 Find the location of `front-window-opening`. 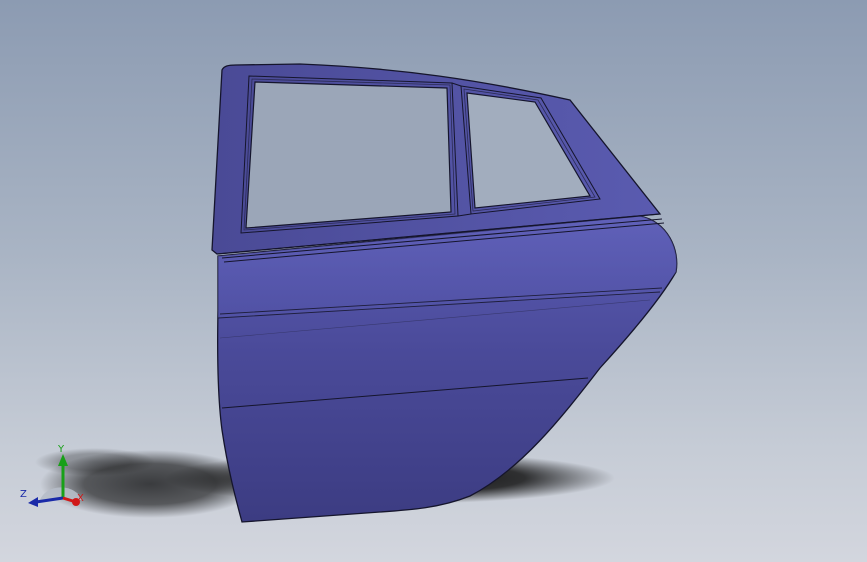

front-window-opening is located at coordinates (348, 155).